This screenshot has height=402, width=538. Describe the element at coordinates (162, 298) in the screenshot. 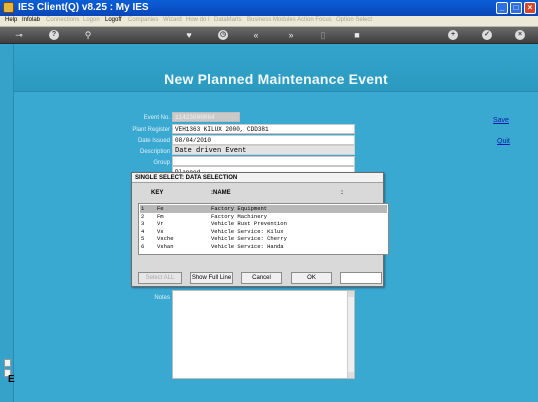

I see `notes-label: Notes` at that location.